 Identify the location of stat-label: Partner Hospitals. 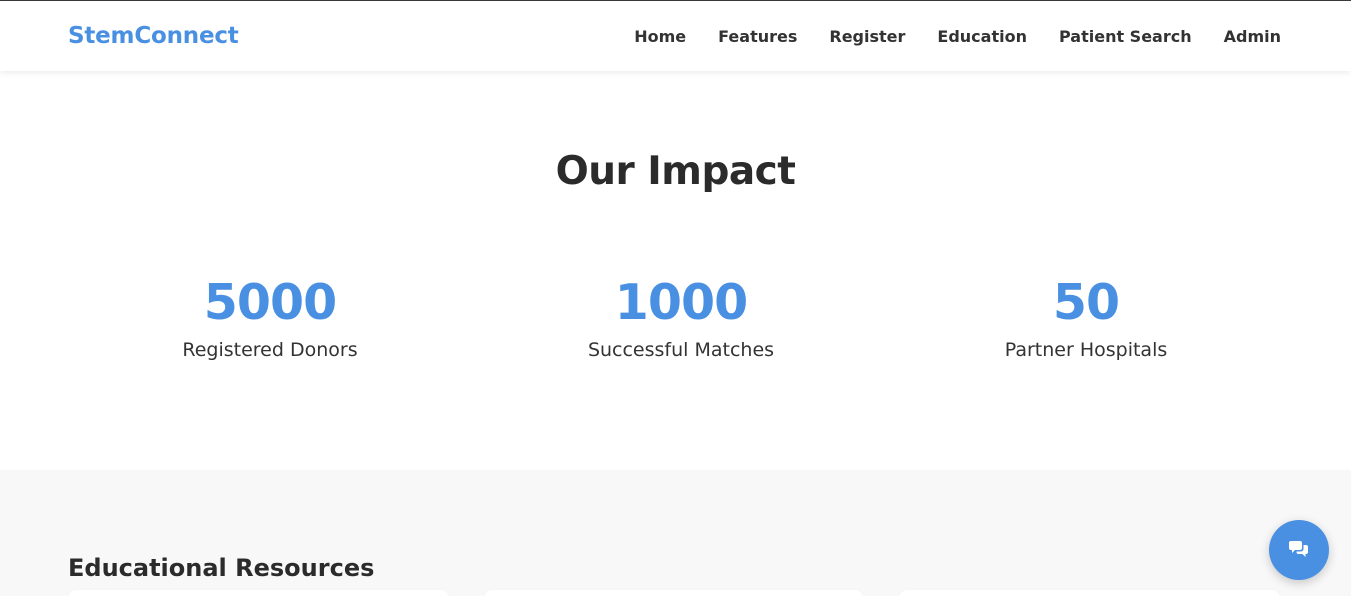
(1086, 350).